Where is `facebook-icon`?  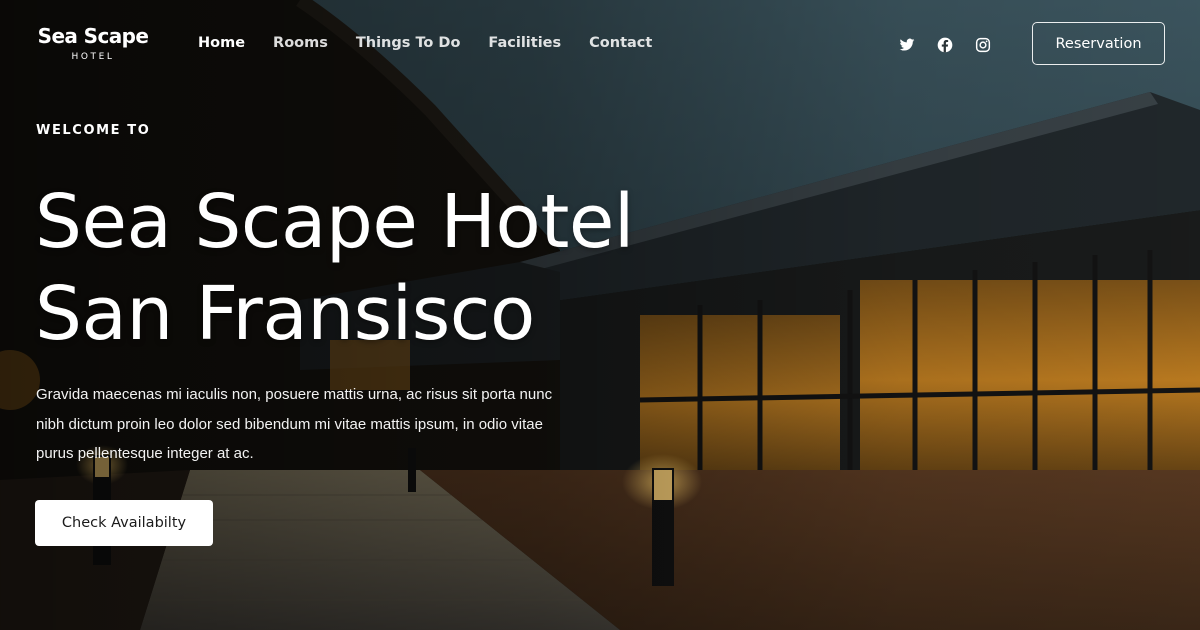
facebook-icon is located at coordinates (945, 45).